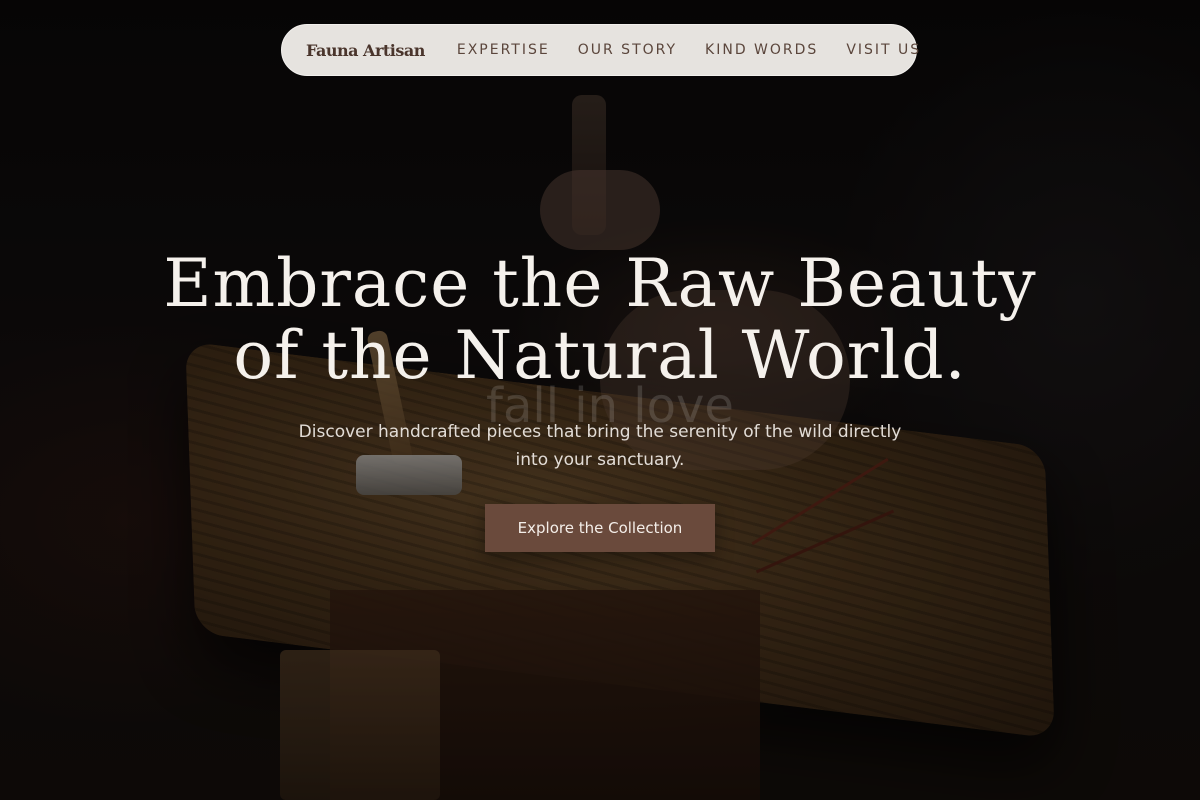  Describe the element at coordinates (761, 50) in the screenshot. I see `nav-link-kind-words: KIND WORDS` at that location.